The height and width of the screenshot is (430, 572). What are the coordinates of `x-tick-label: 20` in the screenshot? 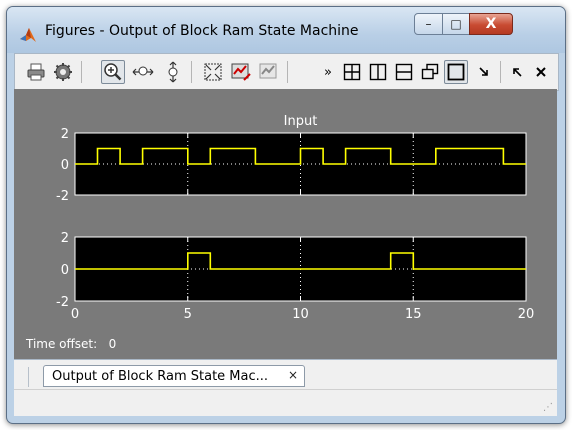 It's located at (526, 314).